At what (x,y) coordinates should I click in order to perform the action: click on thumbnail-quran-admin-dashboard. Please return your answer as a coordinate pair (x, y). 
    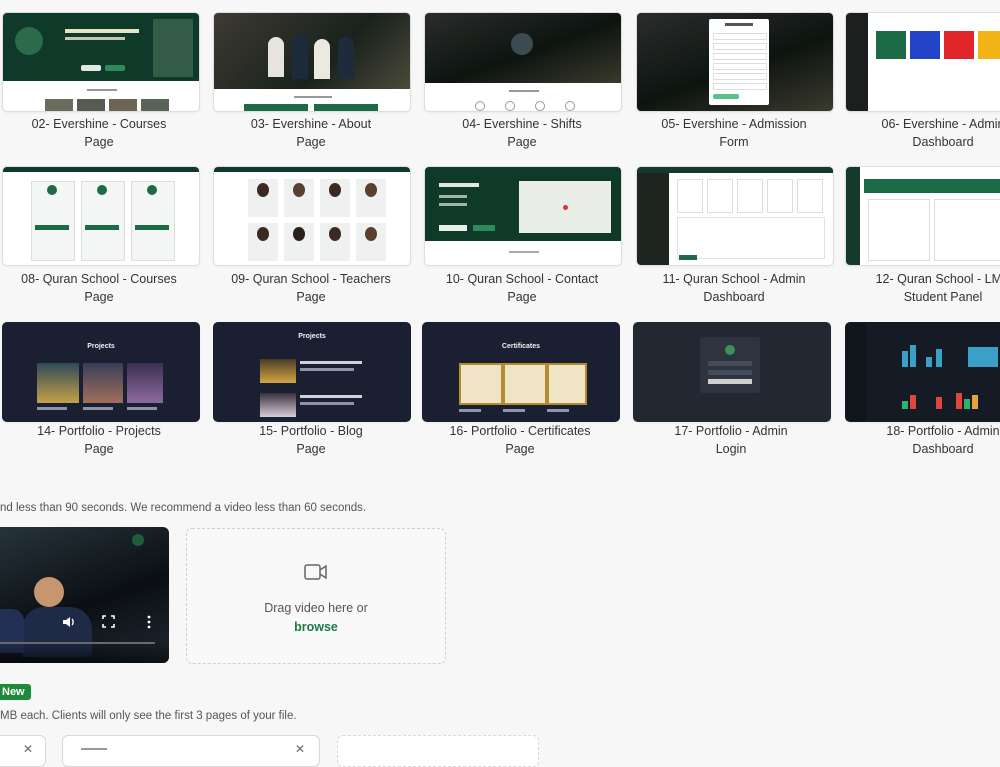
    Looking at the image, I should click on (735, 216).